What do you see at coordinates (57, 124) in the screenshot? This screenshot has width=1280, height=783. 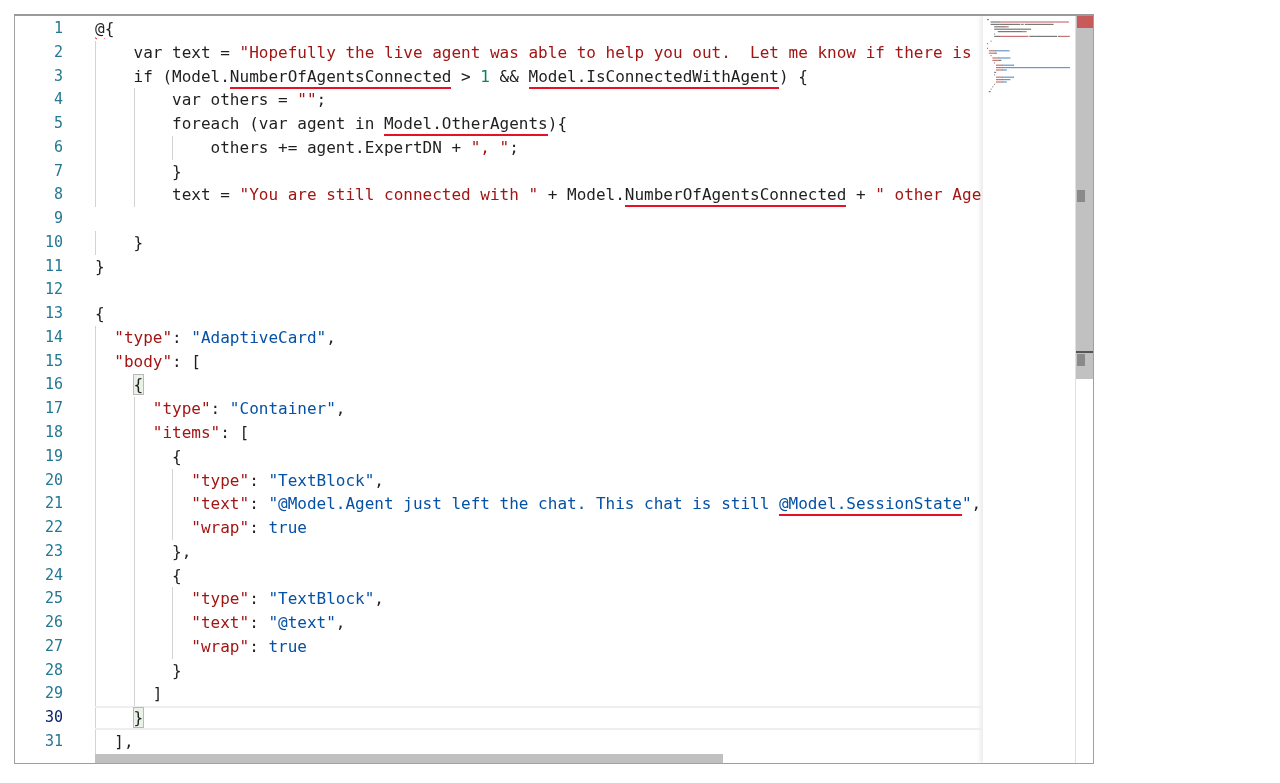 I see `line-number: 5` at bounding box center [57, 124].